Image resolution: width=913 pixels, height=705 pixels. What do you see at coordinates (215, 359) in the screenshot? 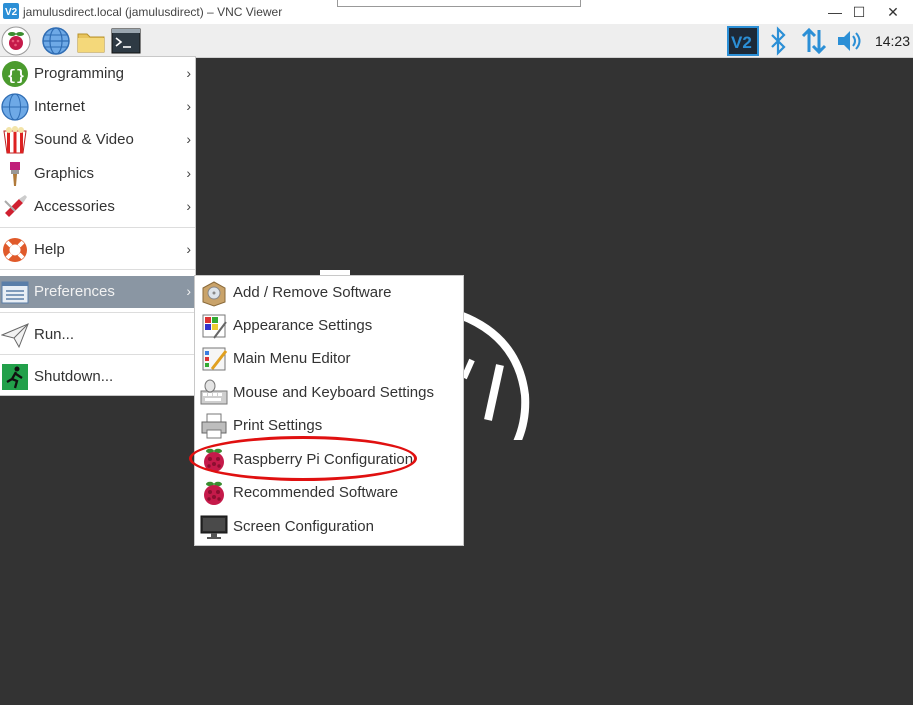
I see `menu-editor-icon` at bounding box center [215, 359].